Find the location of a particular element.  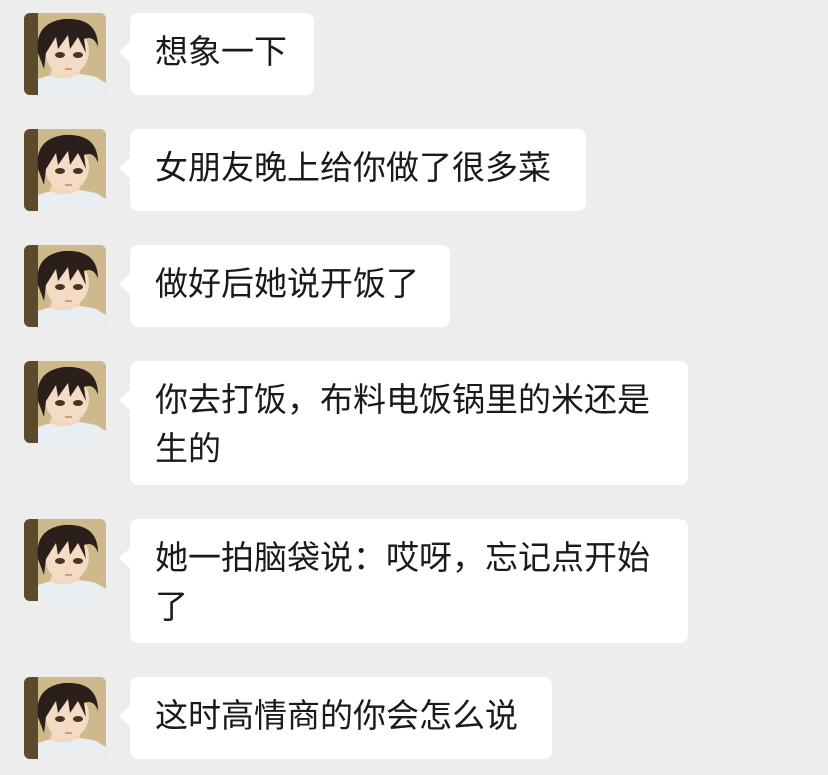

message-text: 这时高情商的你会怎么说 is located at coordinates (336, 715).